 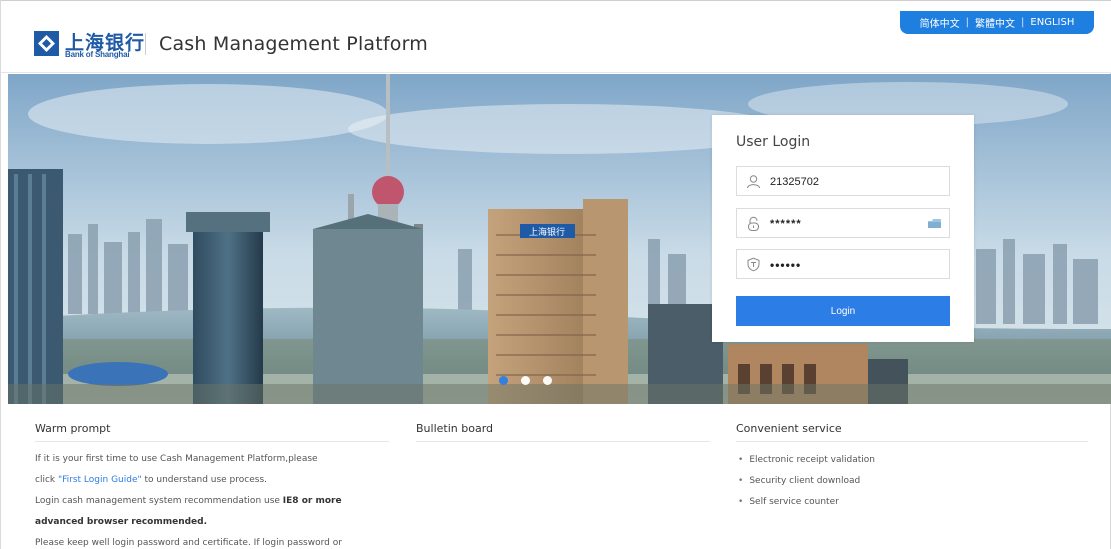 What do you see at coordinates (805, 481) in the screenshot?
I see `service-item-label: Security client download` at bounding box center [805, 481].